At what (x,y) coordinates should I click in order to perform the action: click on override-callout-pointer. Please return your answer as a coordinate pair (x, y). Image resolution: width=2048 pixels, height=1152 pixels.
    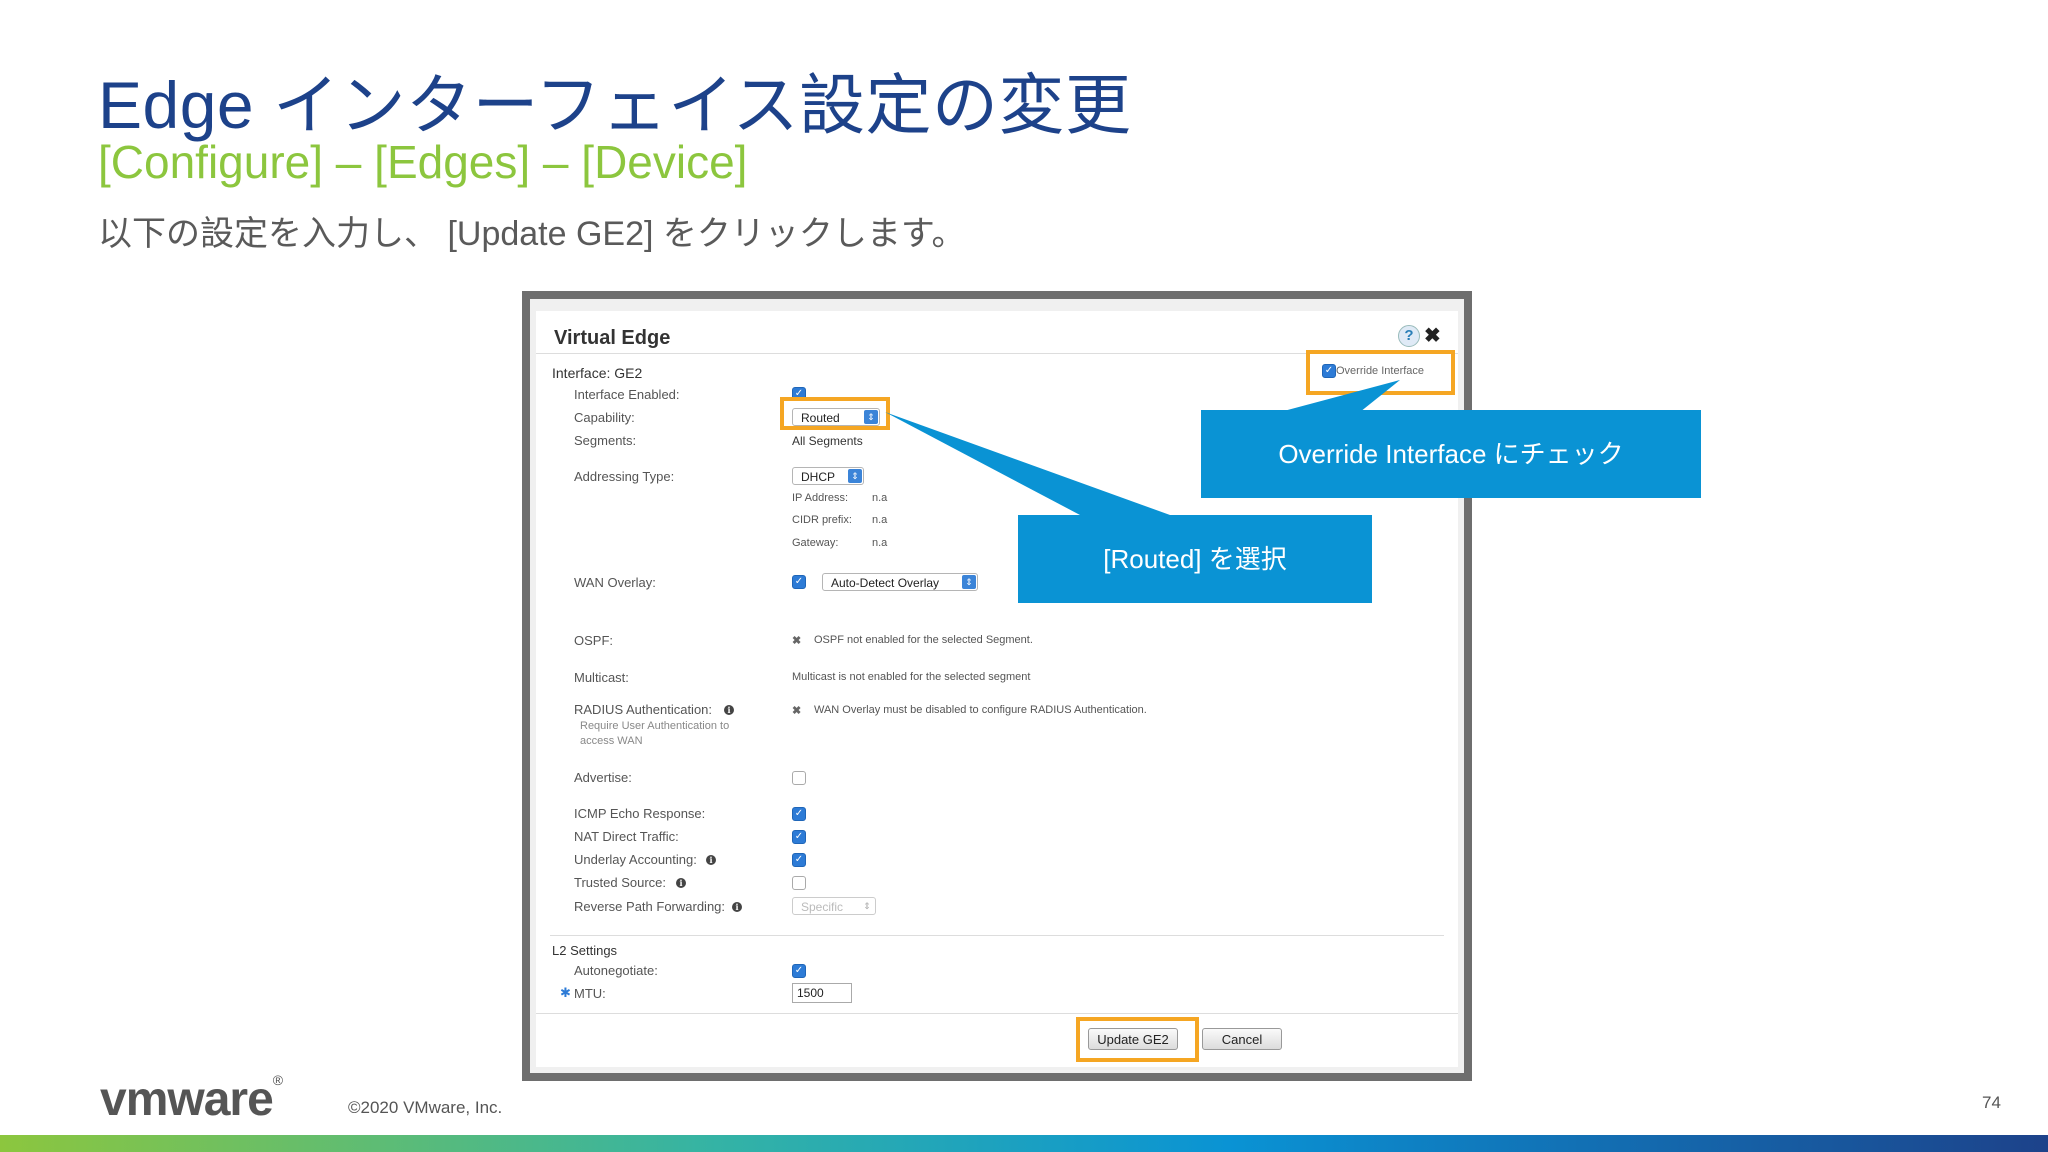
    Looking at the image, I should click on (1340, 396).